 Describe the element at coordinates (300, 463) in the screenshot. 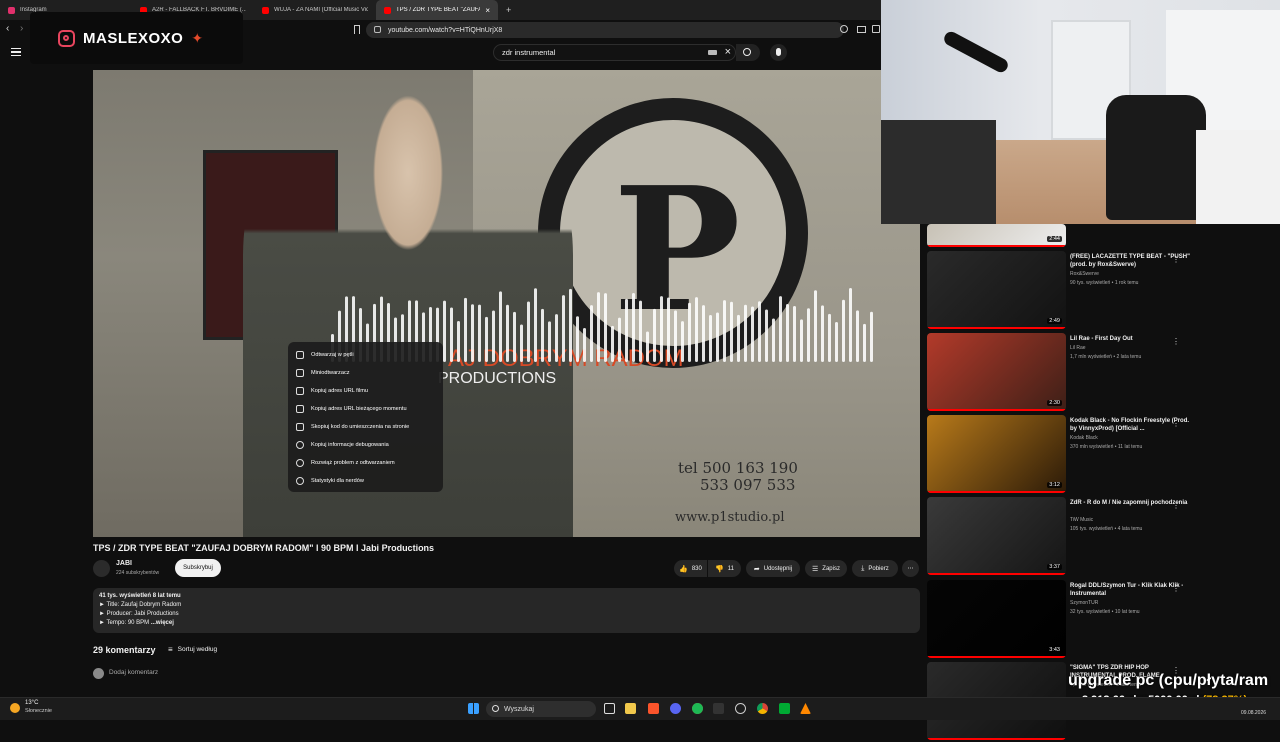

I see `help-icon` at that location.